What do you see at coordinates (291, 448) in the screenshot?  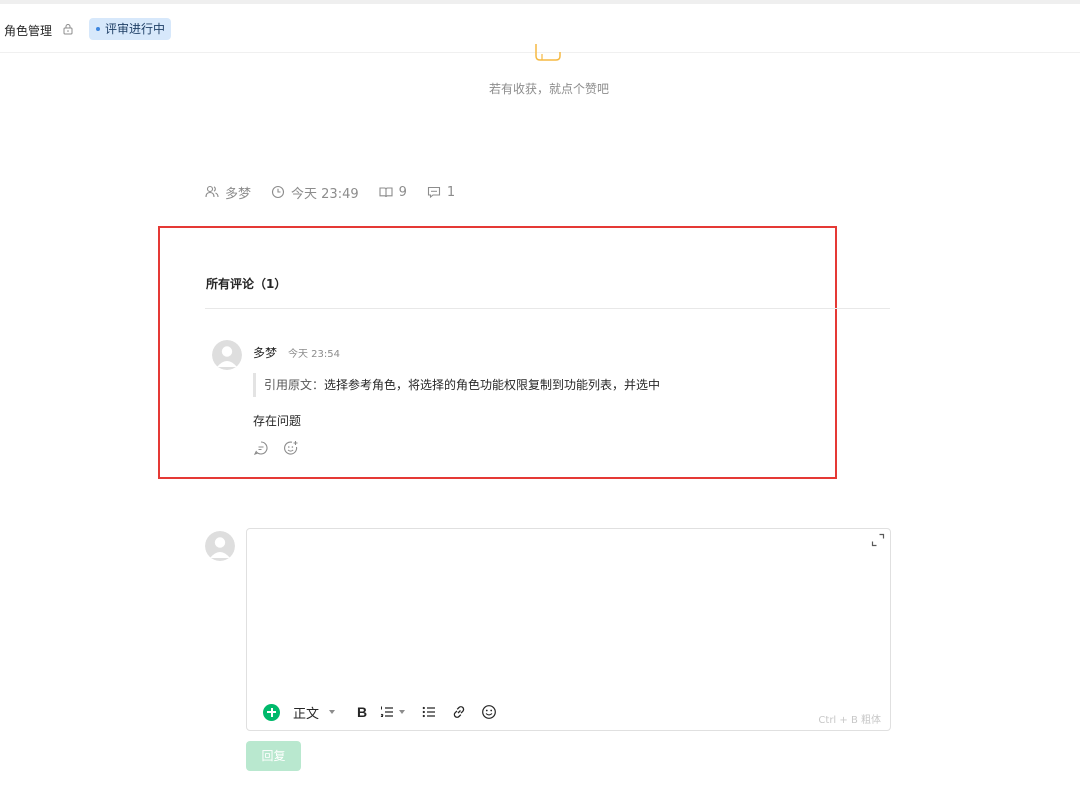 I see `add-reaction-icon` at bounding box center [291, 448].